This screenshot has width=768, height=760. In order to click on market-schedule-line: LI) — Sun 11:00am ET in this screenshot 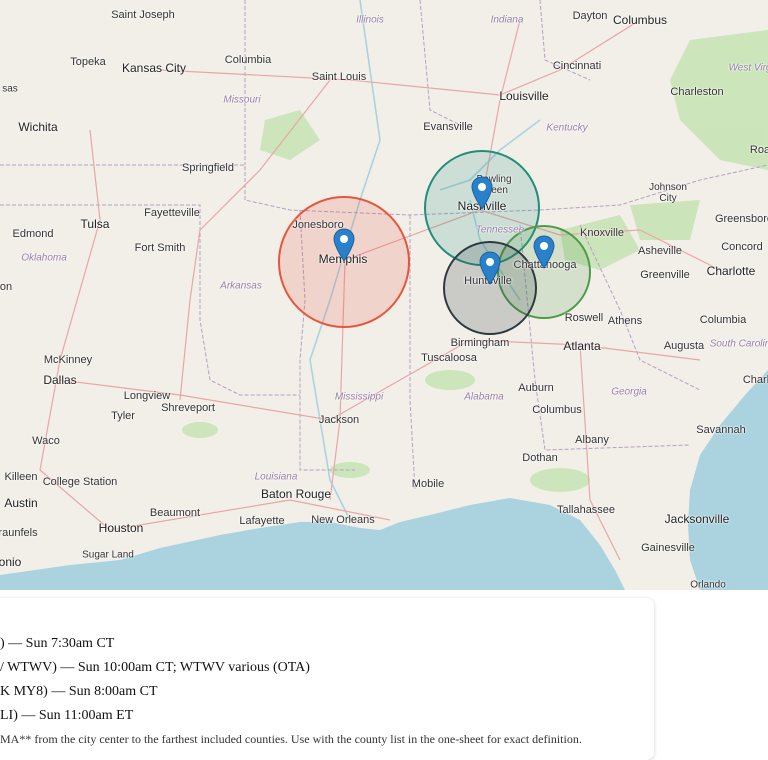, I will do `click(67, 715)`.